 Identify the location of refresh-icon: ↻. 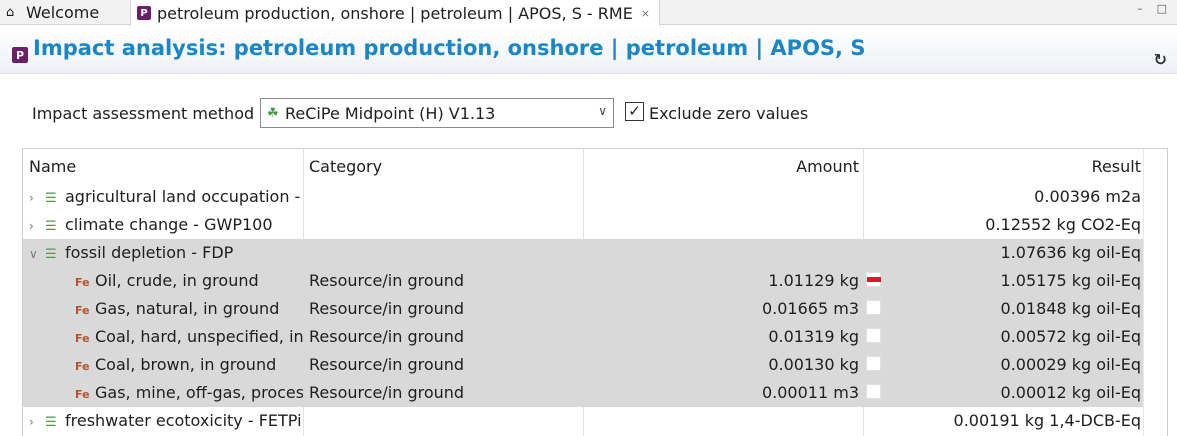
(1160, 59).